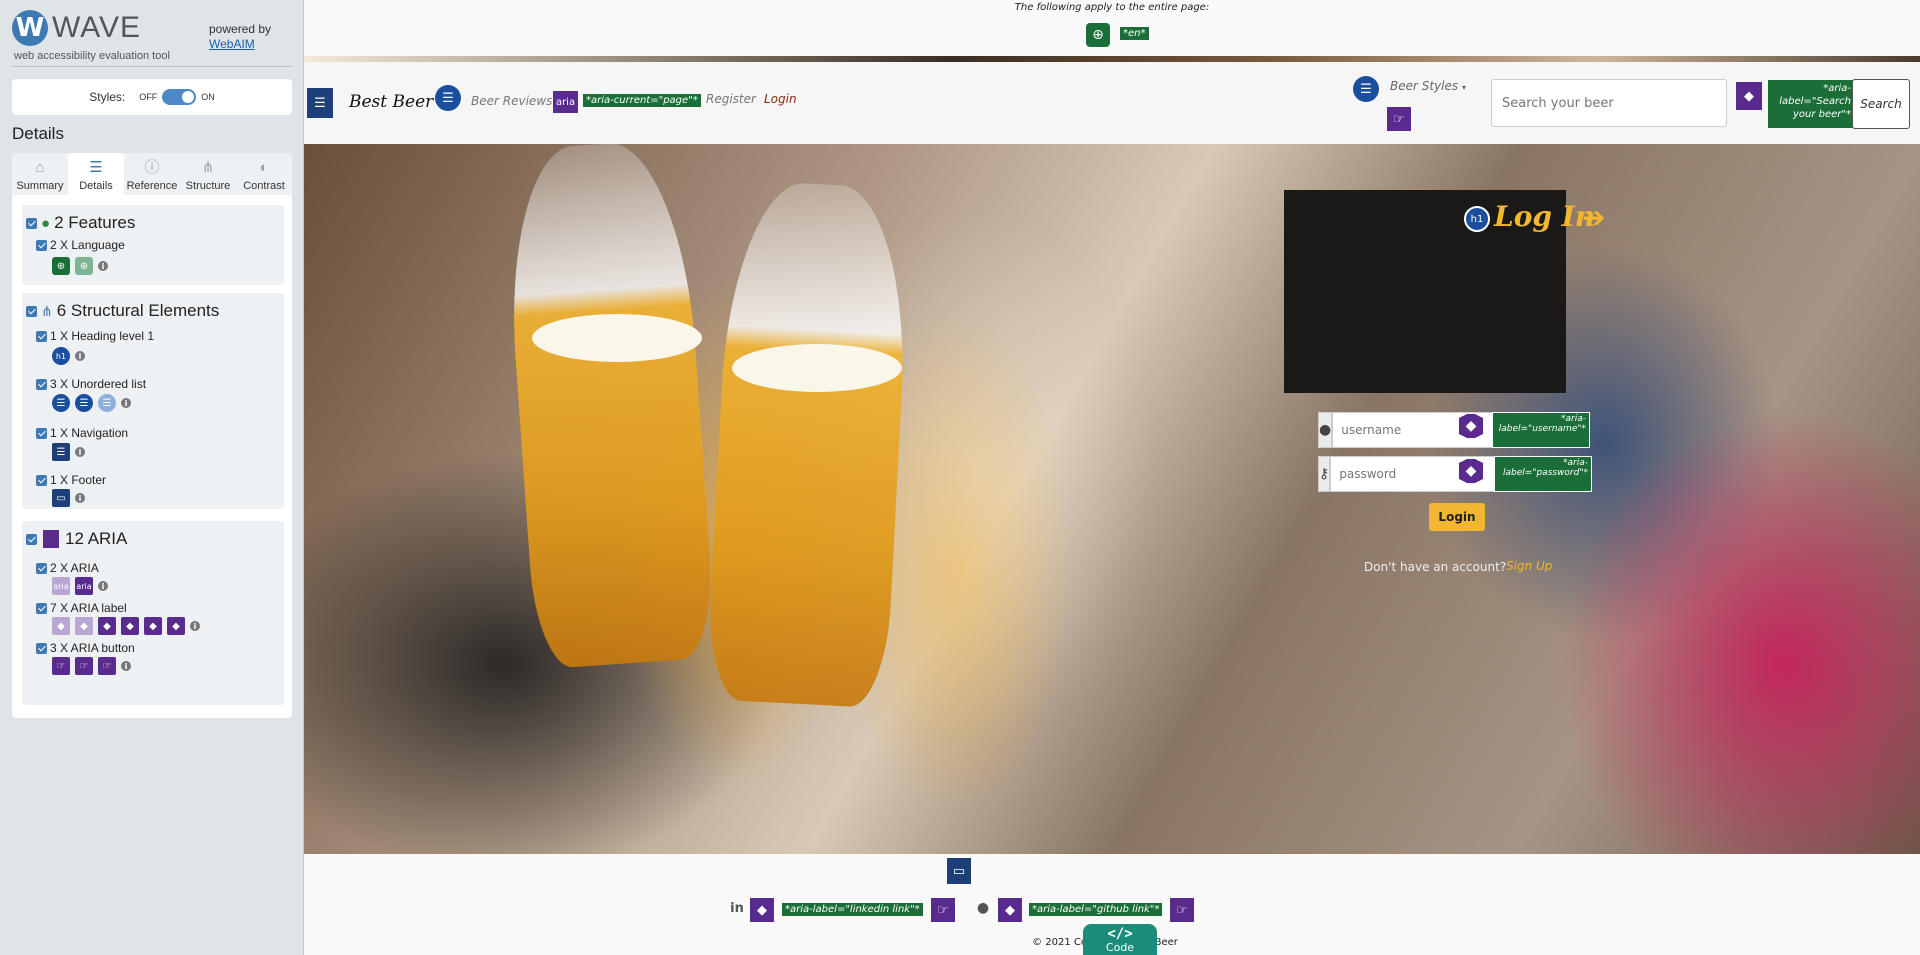 The width and height of the screenshot is (1920, 955). What do you see at coordinates (91, 384) in the screenshot?
I see `structure-item-list: 3 X Unordered list` at bounding box center [91, 384].